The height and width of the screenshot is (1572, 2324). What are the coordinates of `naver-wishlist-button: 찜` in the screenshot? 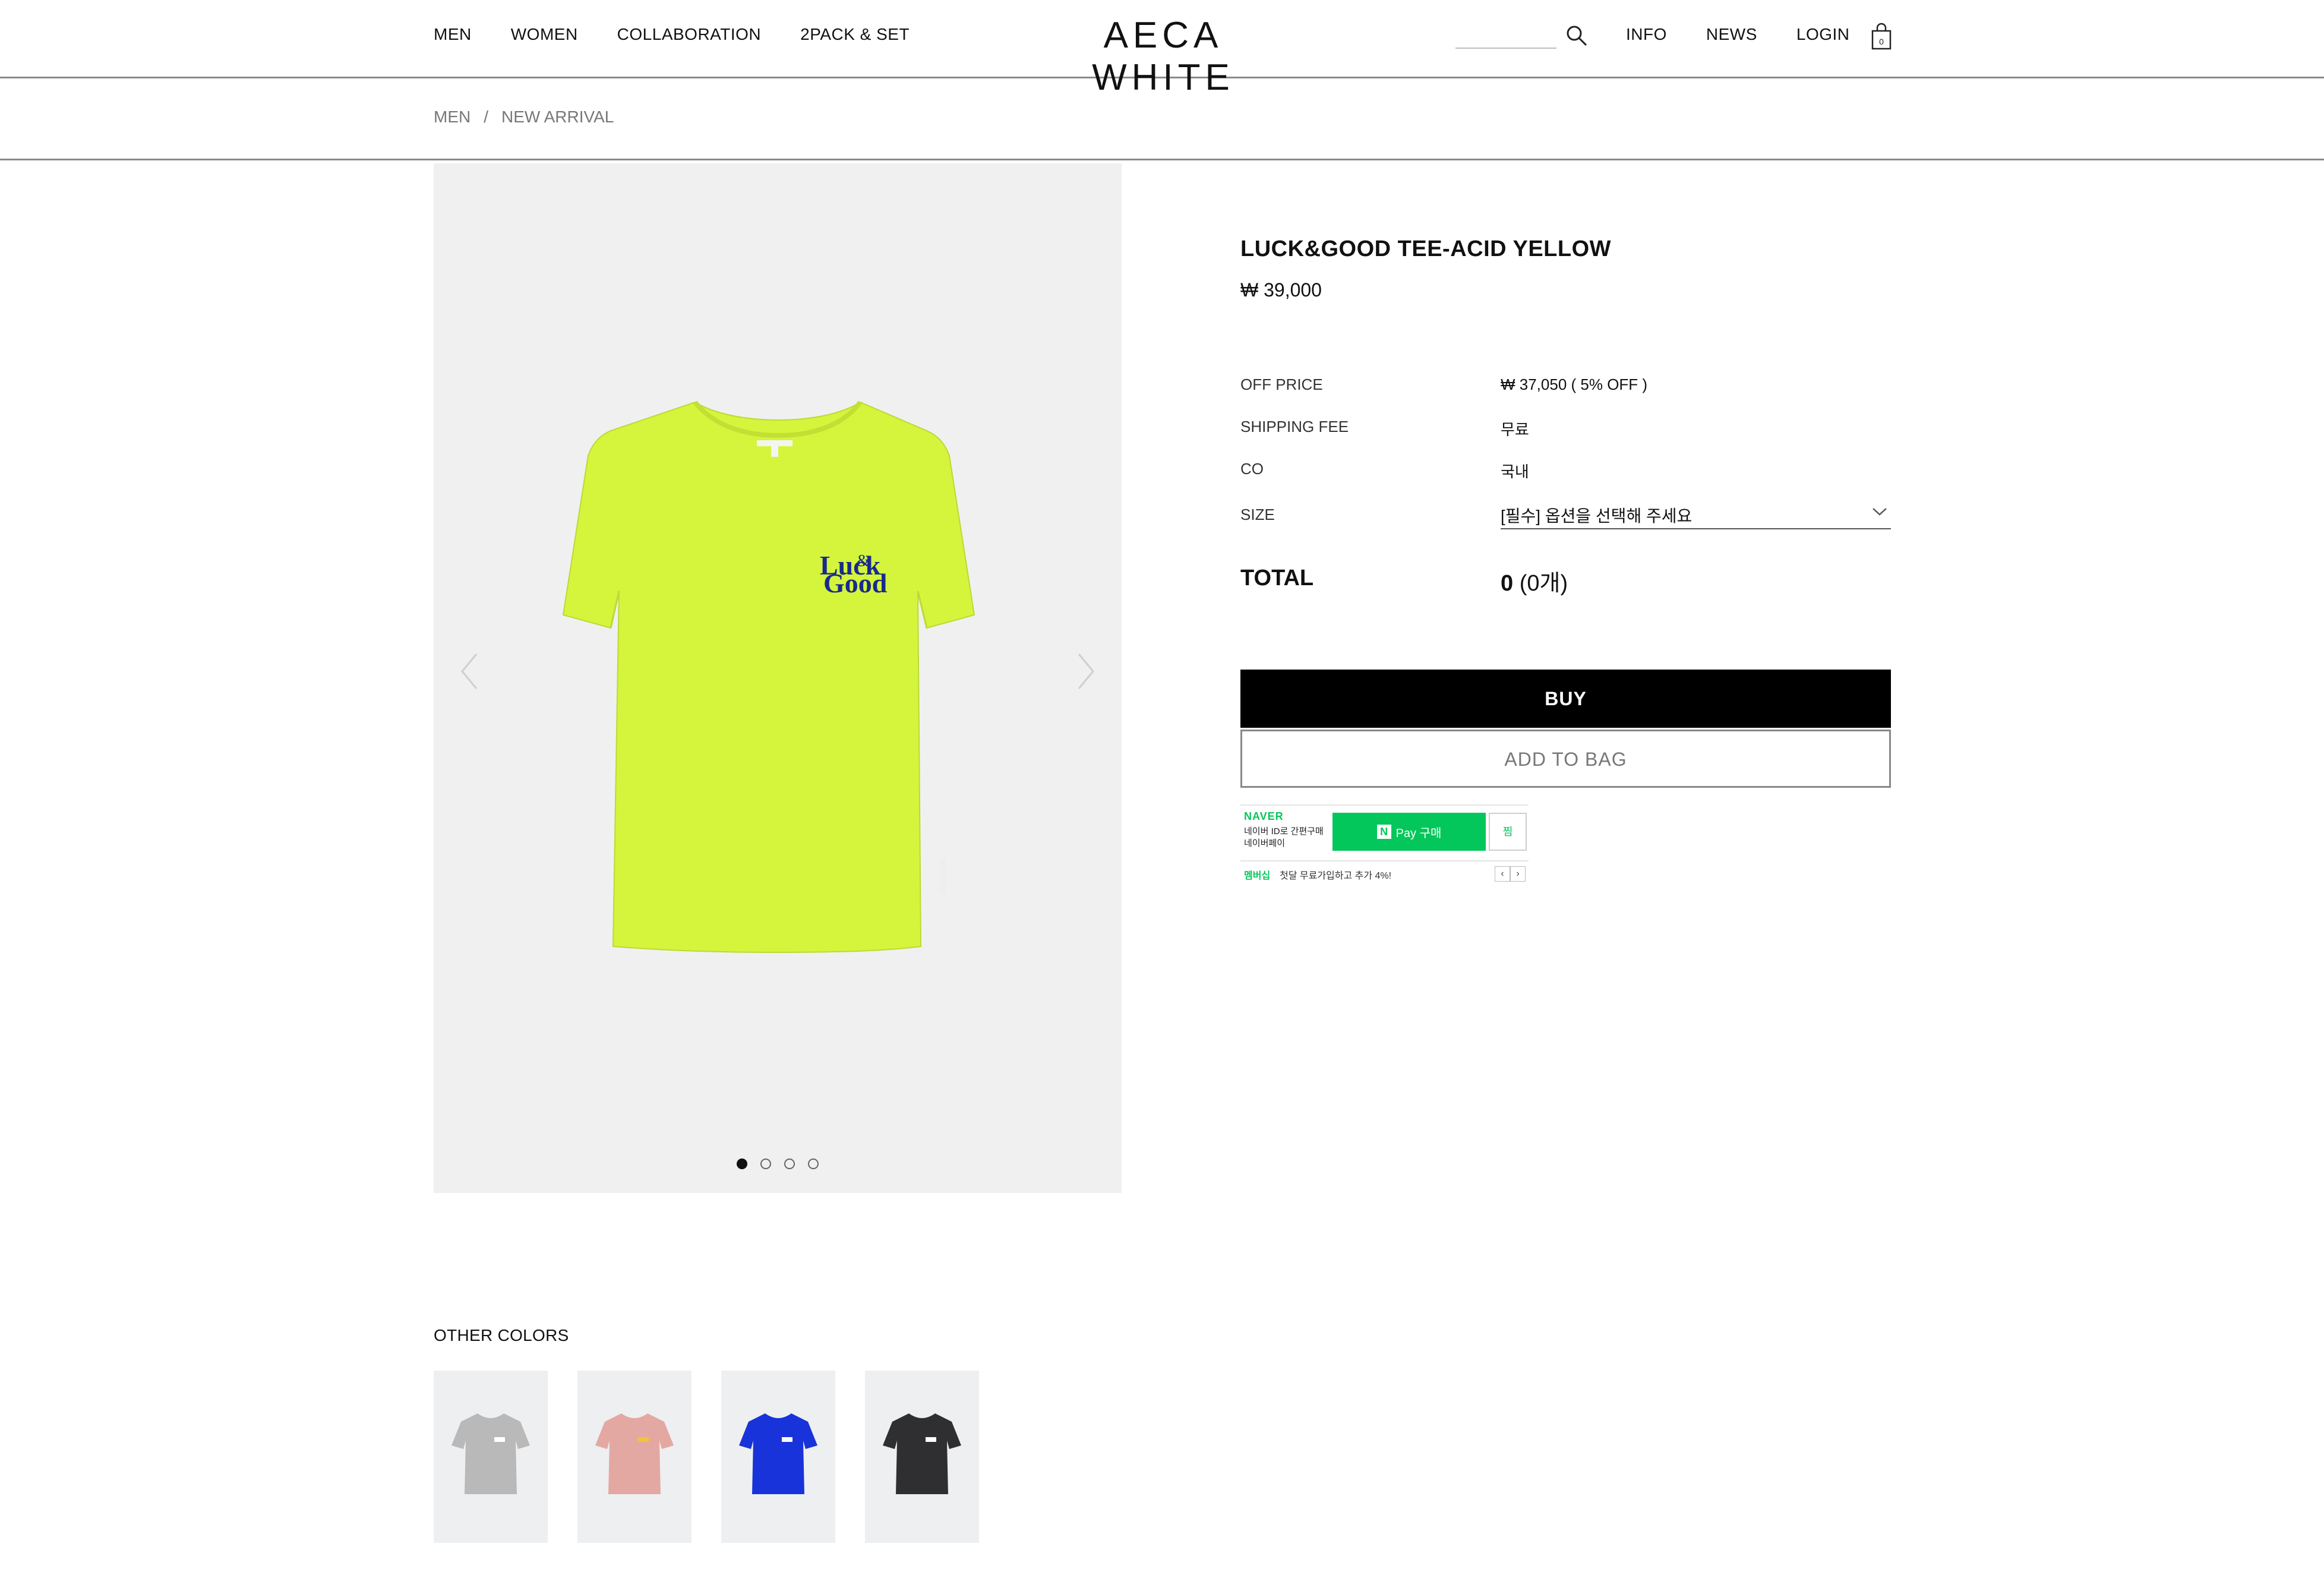 It's located at (1508, 832).